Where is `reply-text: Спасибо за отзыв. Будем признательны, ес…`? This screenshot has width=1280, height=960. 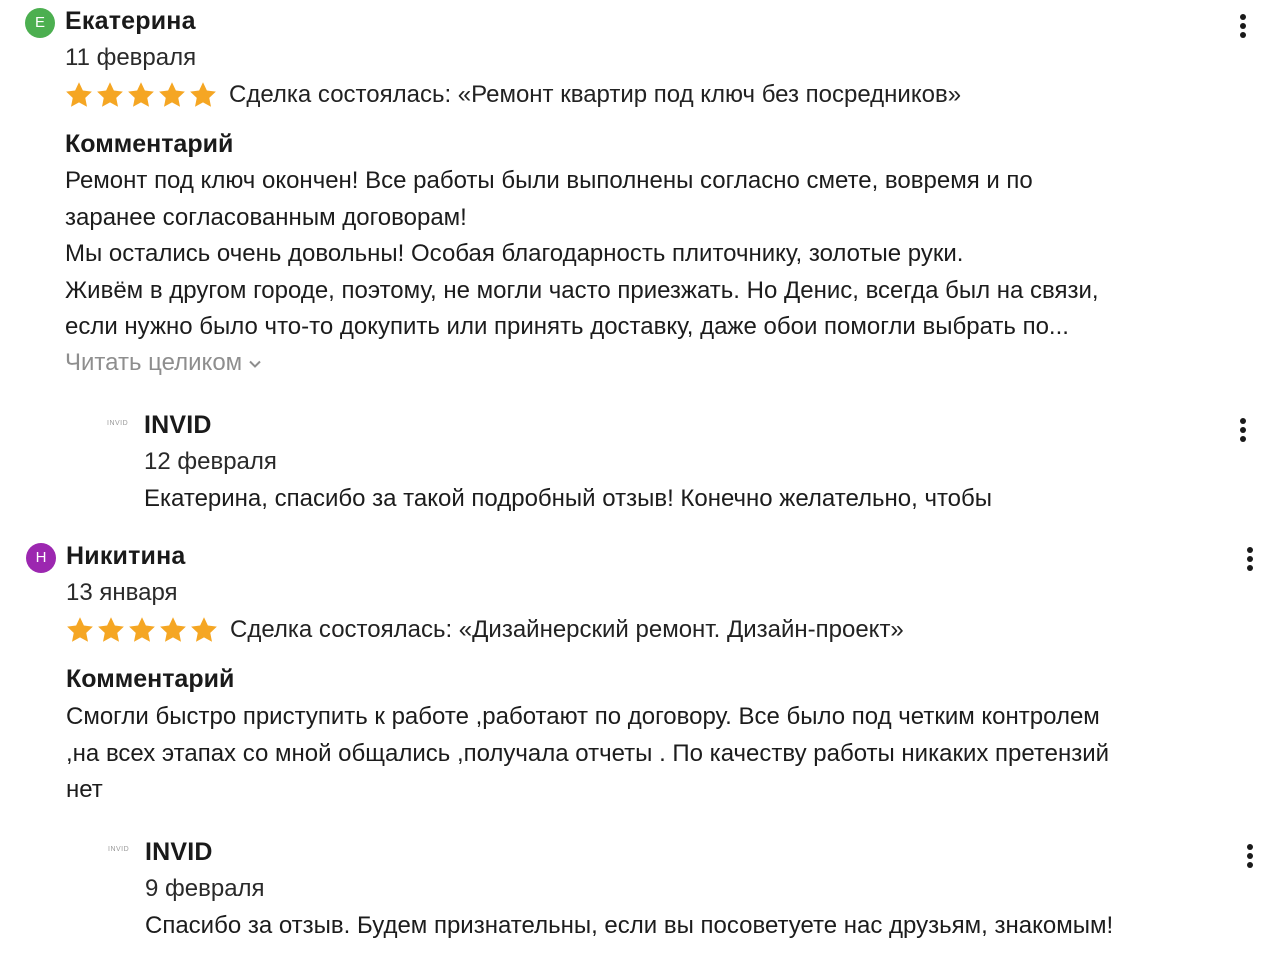 reply-text: Спасибо за отзыв. Будем признательны, ес… is located at coordinates (629, 925).